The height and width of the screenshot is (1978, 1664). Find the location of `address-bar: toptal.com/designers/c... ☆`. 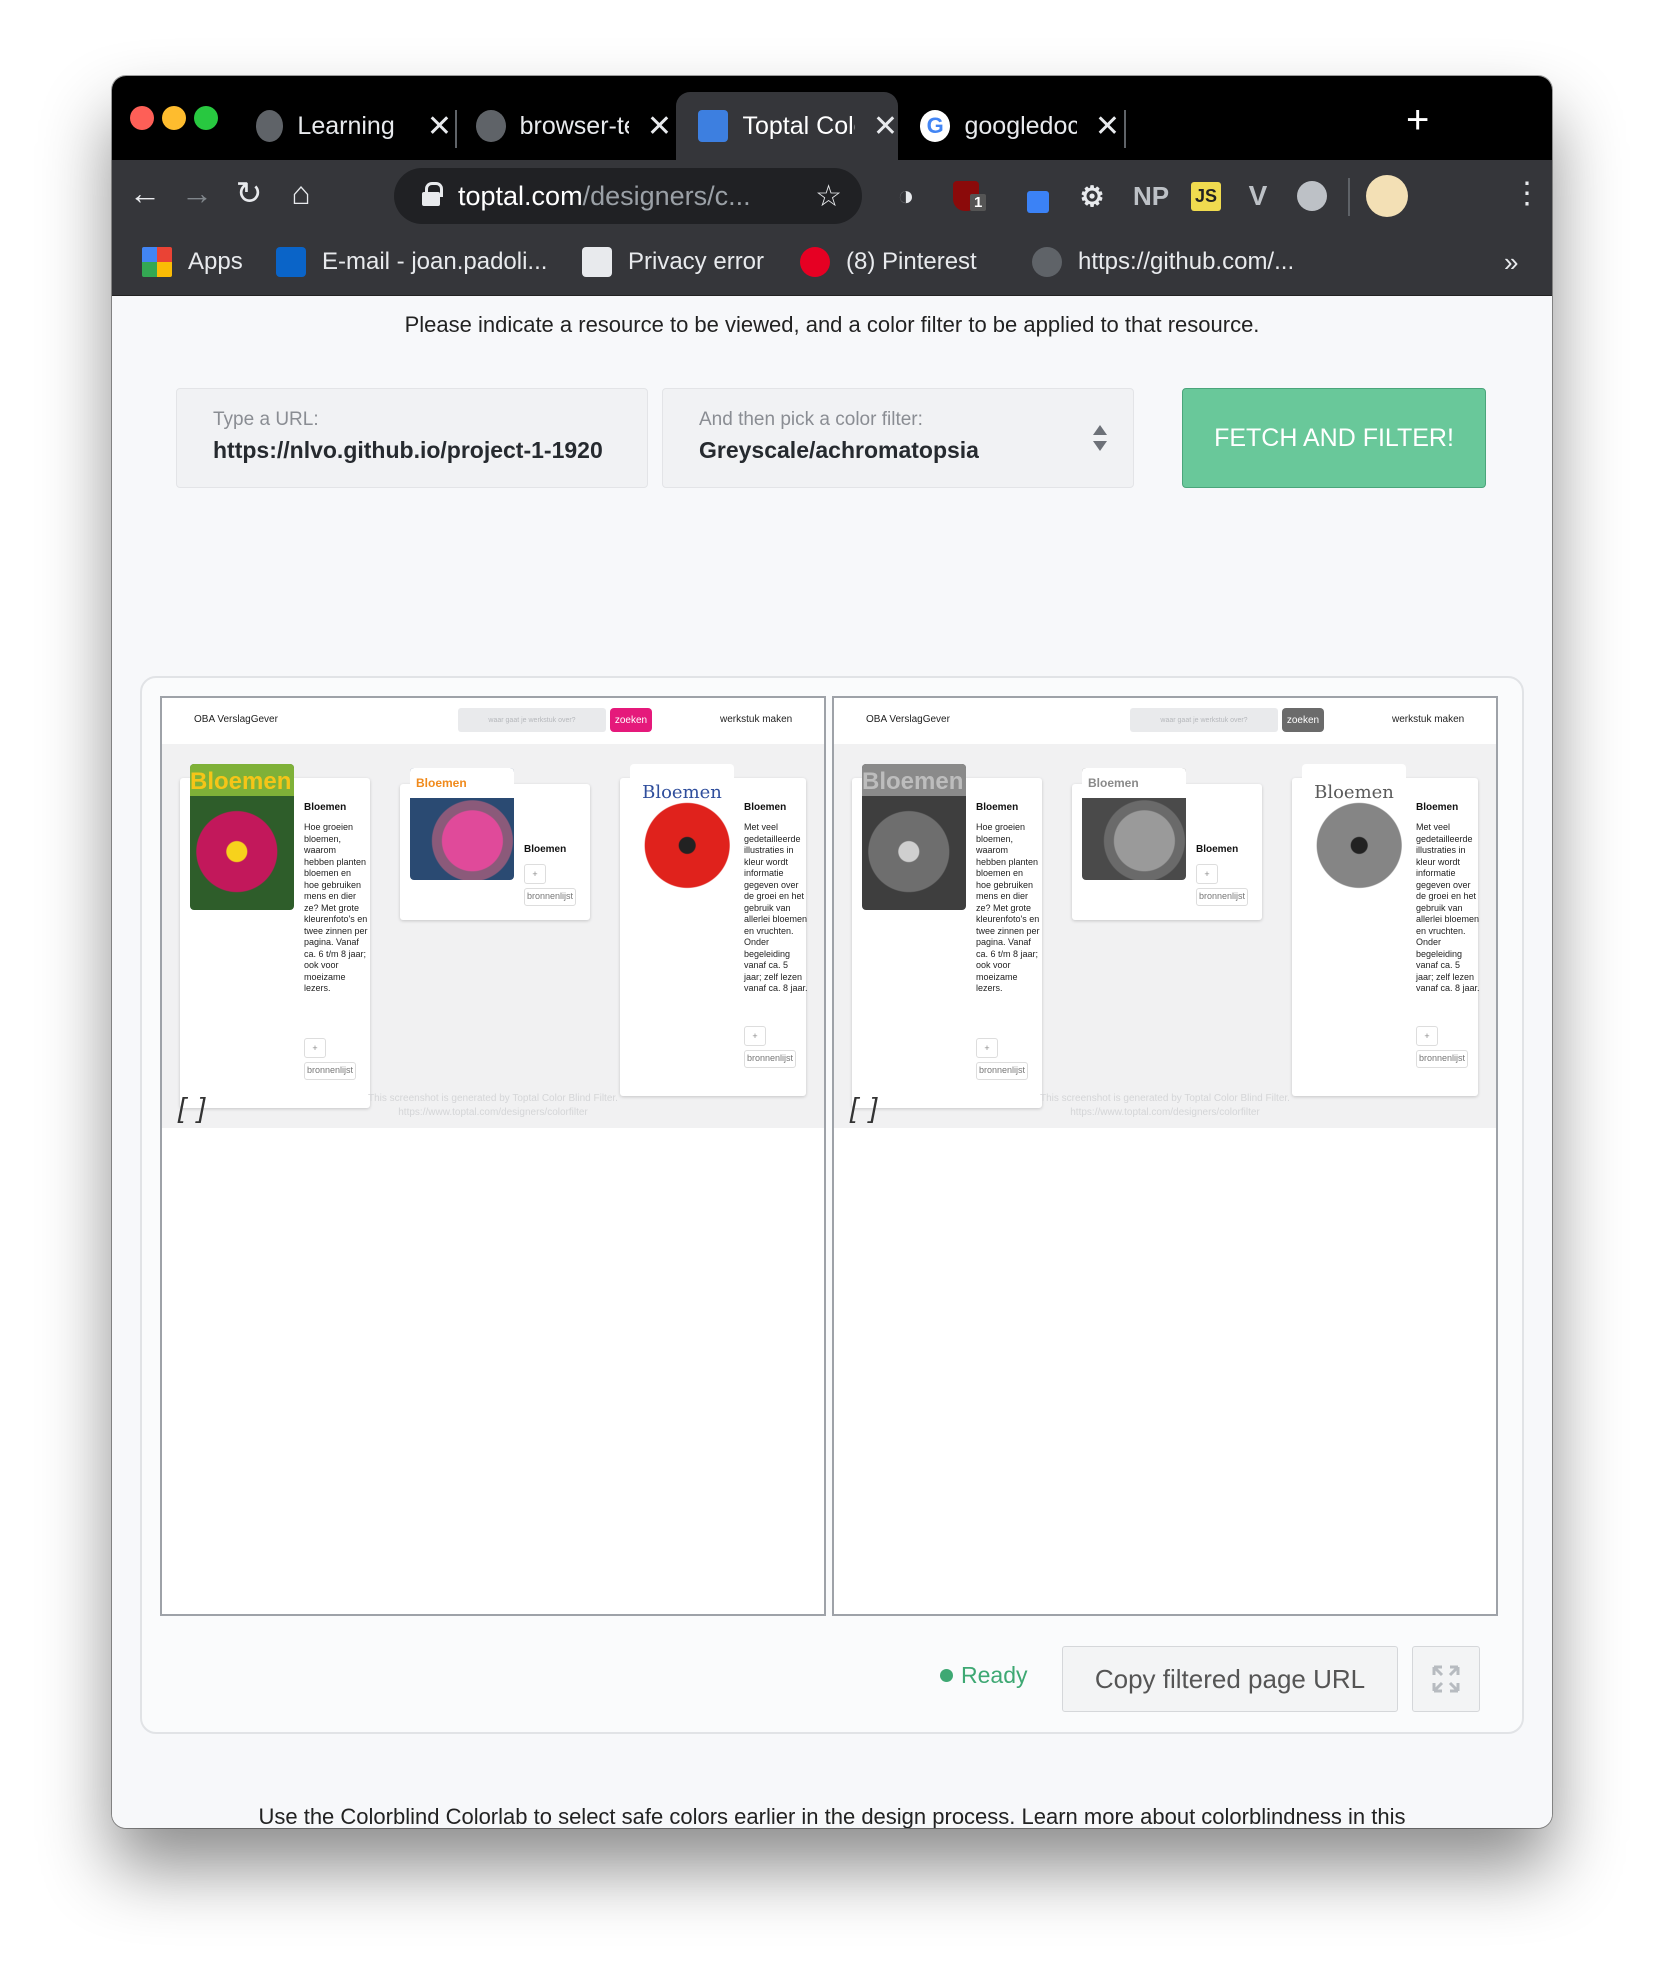

address-bar: toptal.com/designers/c... ☆ is located at coordinates (628, 196).